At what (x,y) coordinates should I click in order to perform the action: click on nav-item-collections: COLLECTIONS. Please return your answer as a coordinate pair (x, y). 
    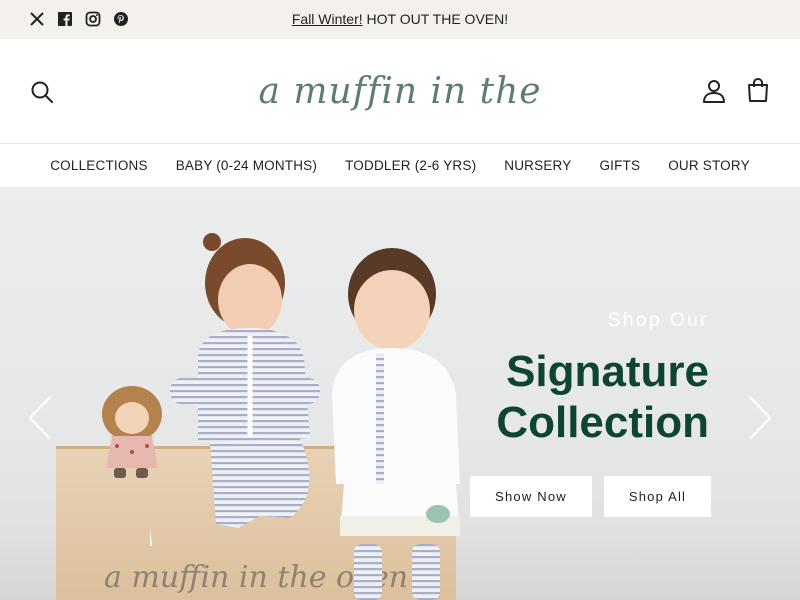
    Looking at the image, I should click on (98, 165).